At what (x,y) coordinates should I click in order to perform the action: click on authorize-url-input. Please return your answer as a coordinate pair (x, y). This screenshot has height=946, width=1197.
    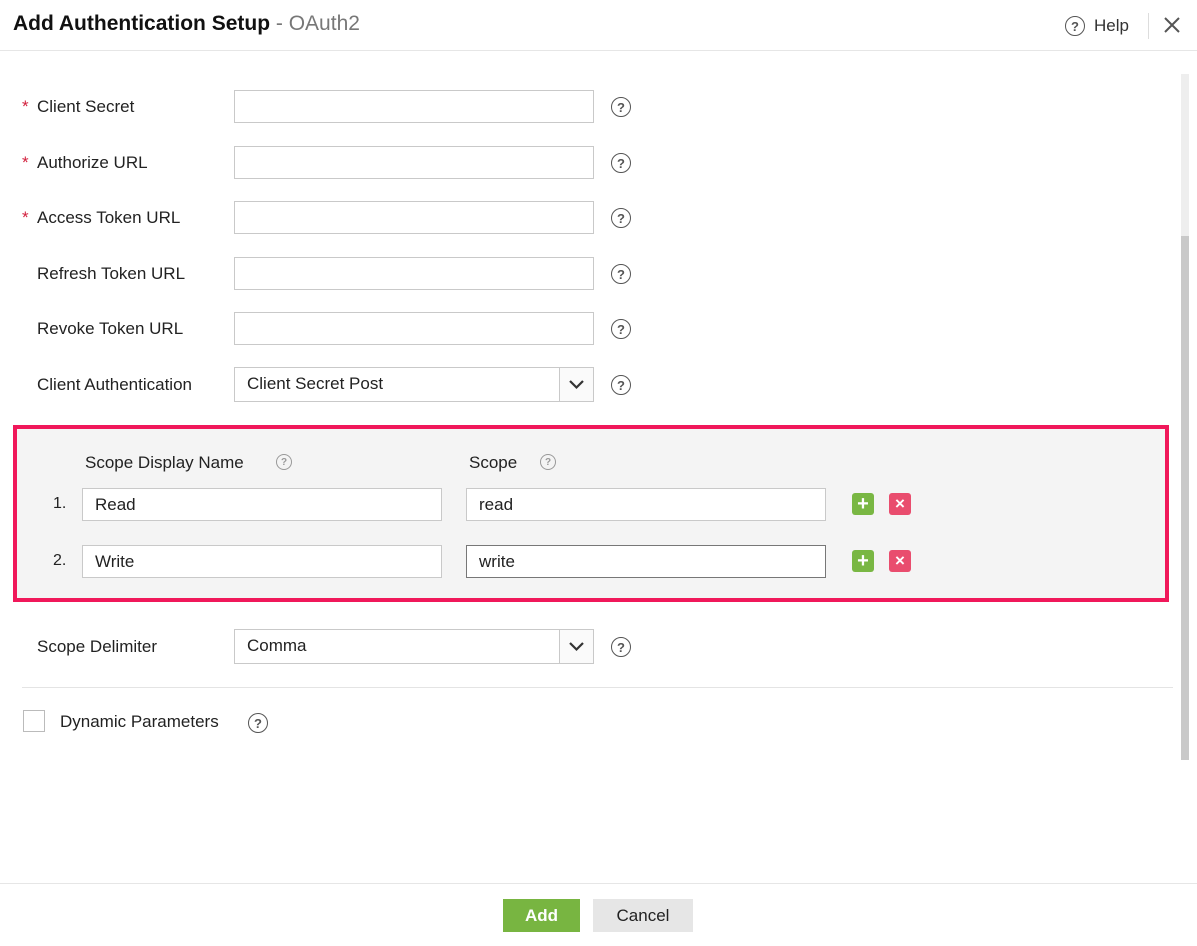
    Looking at the image, I should click on (414, 162).